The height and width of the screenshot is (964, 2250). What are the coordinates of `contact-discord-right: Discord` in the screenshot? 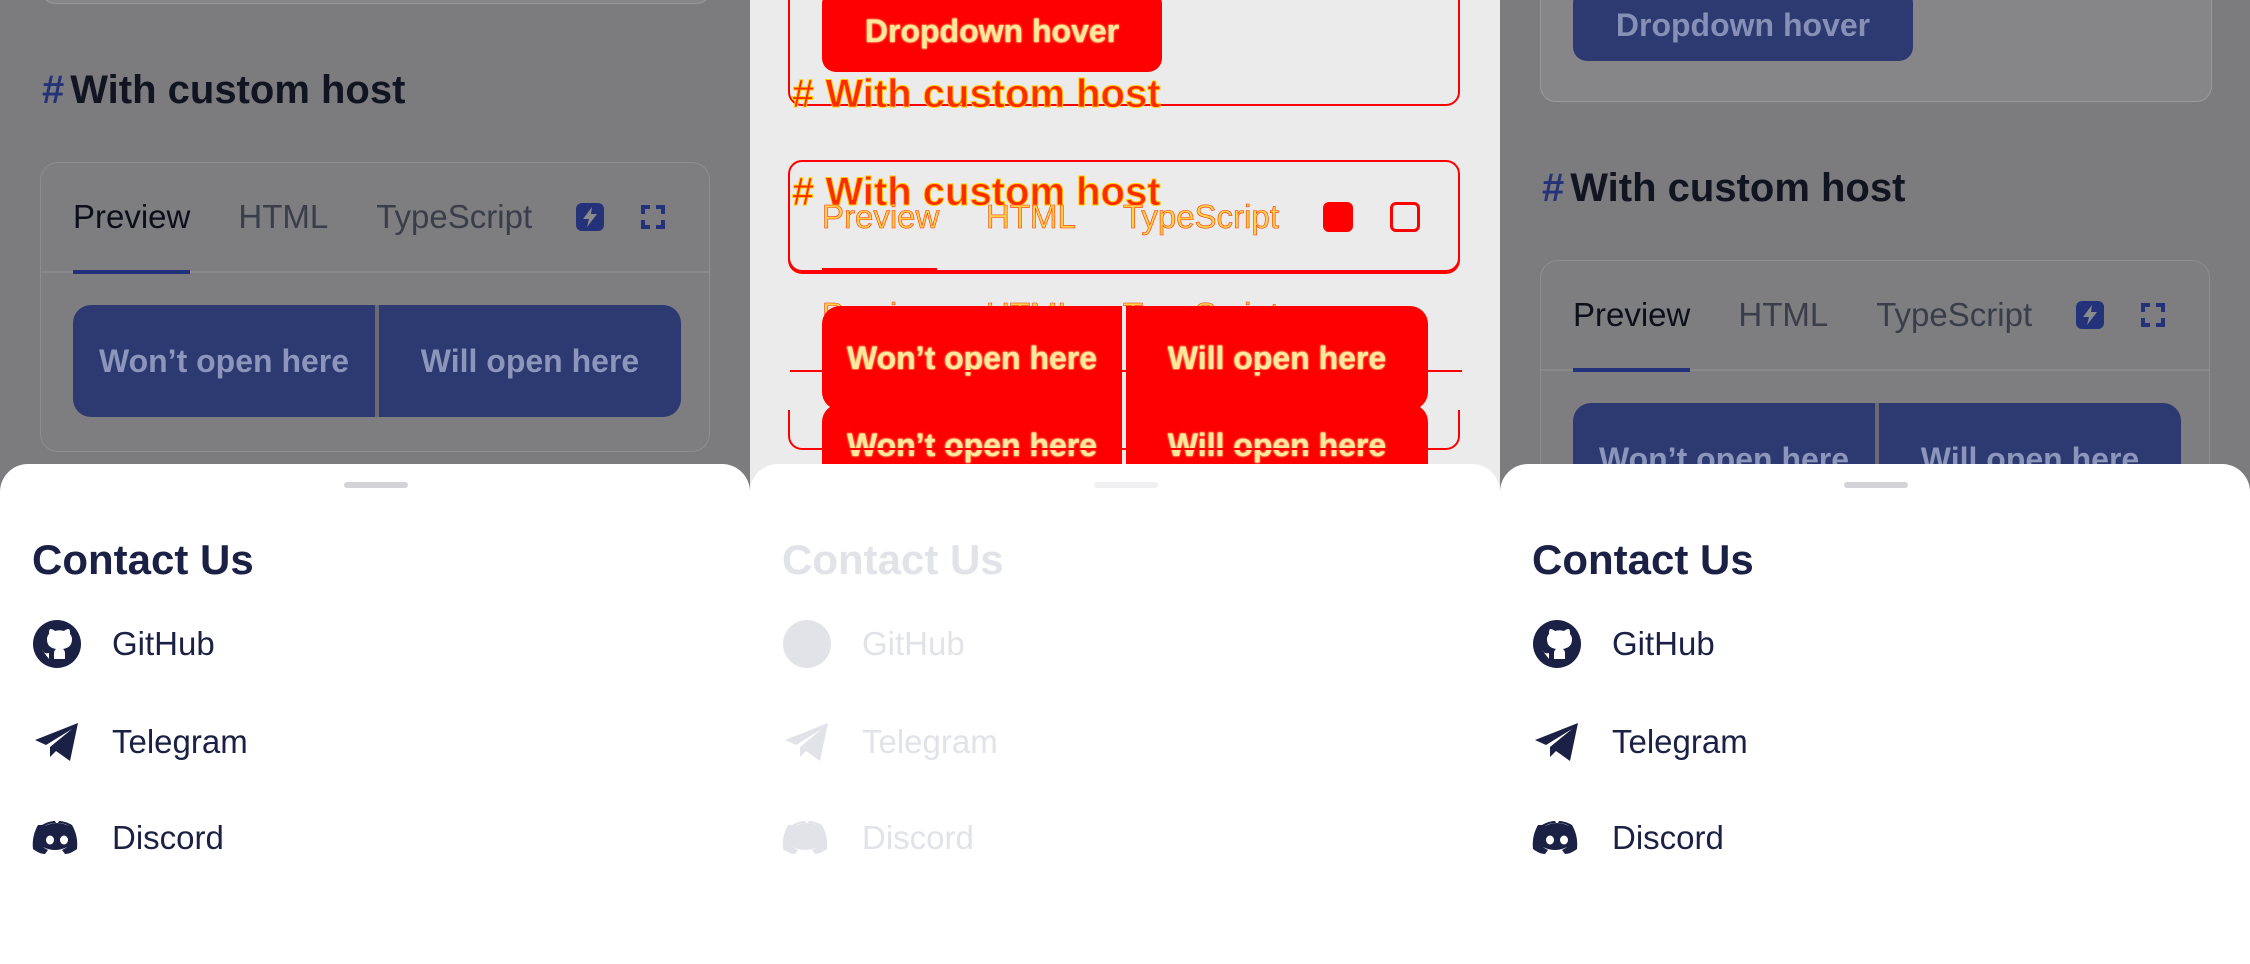 It's located at (1628, 838).